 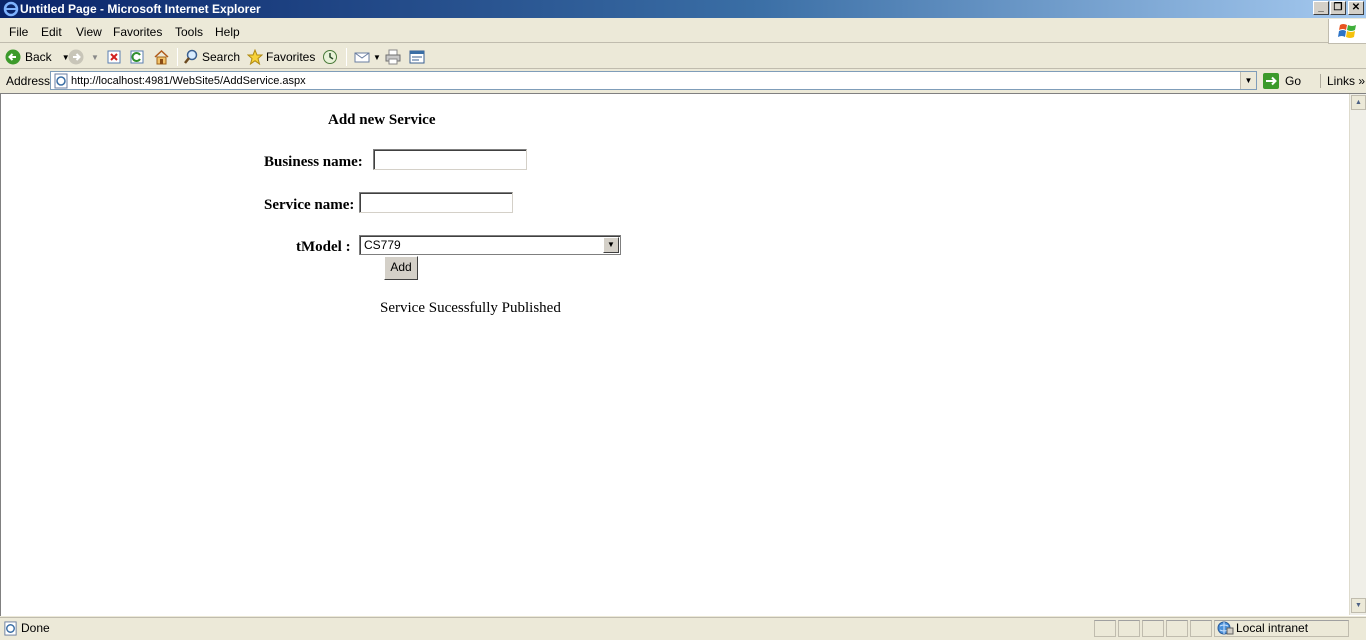 I want to click on menu-tools: Tools, so click(x=189, y=32).